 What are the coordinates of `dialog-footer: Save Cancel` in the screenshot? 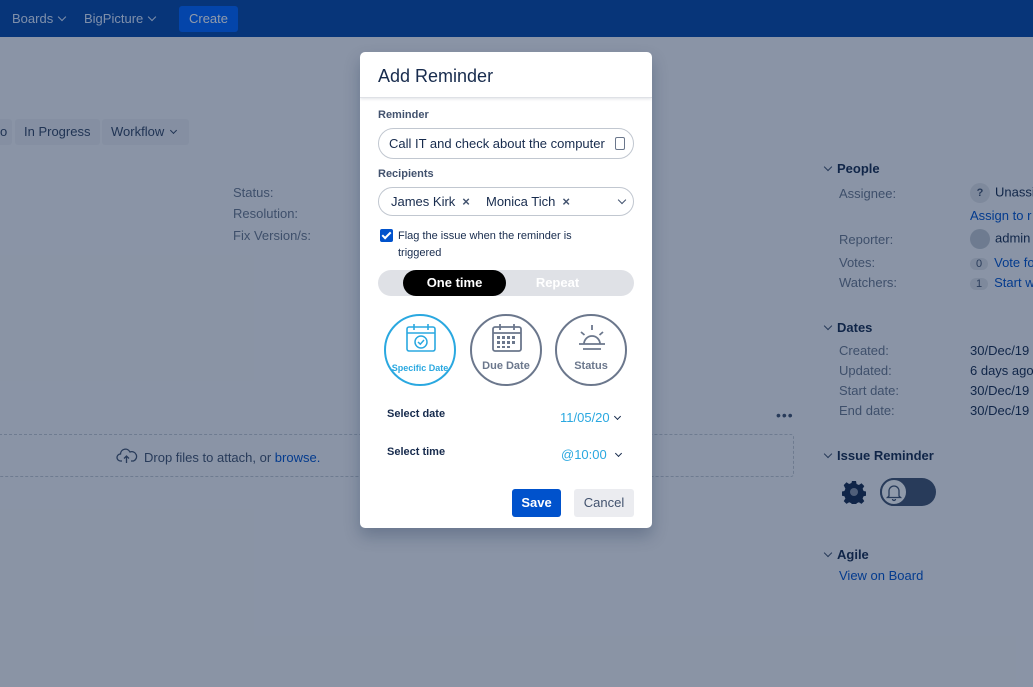 It's located at (506, 504).